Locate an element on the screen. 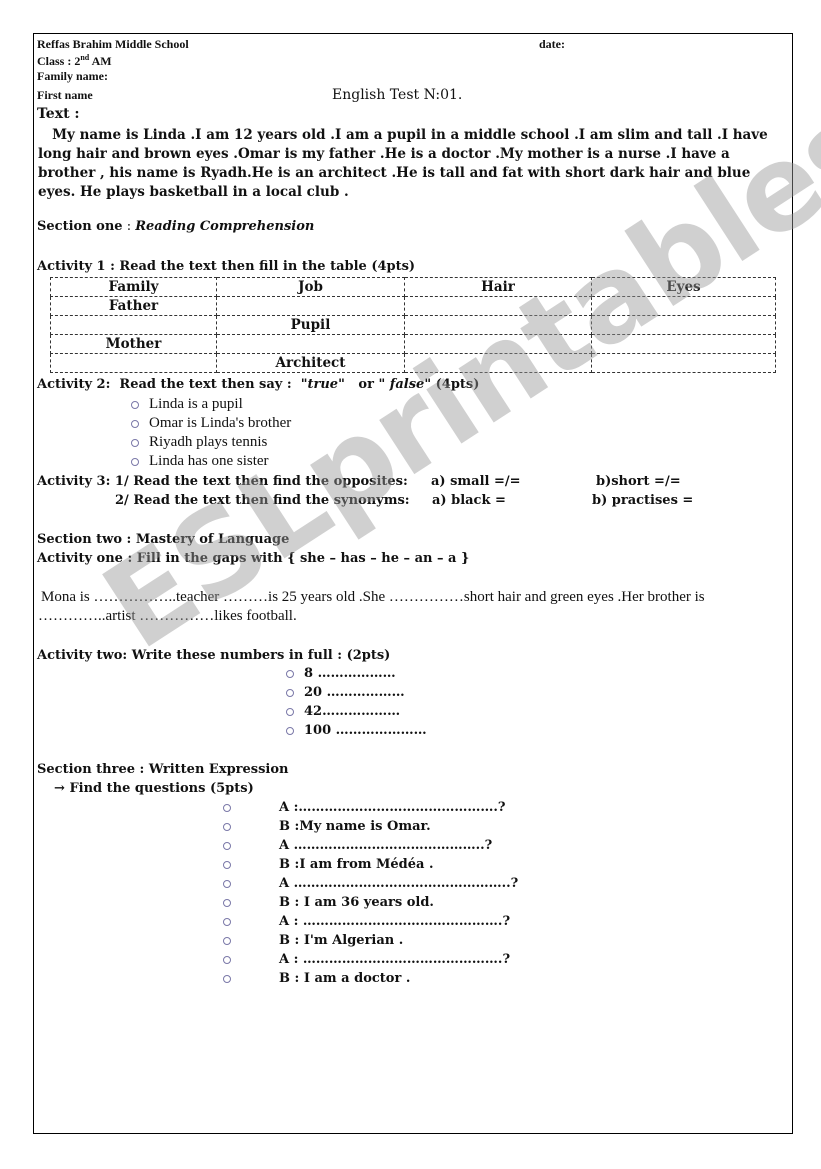  gap-fill-line2: …………..artist ……………likes football. is located at coordinates (167, 616).